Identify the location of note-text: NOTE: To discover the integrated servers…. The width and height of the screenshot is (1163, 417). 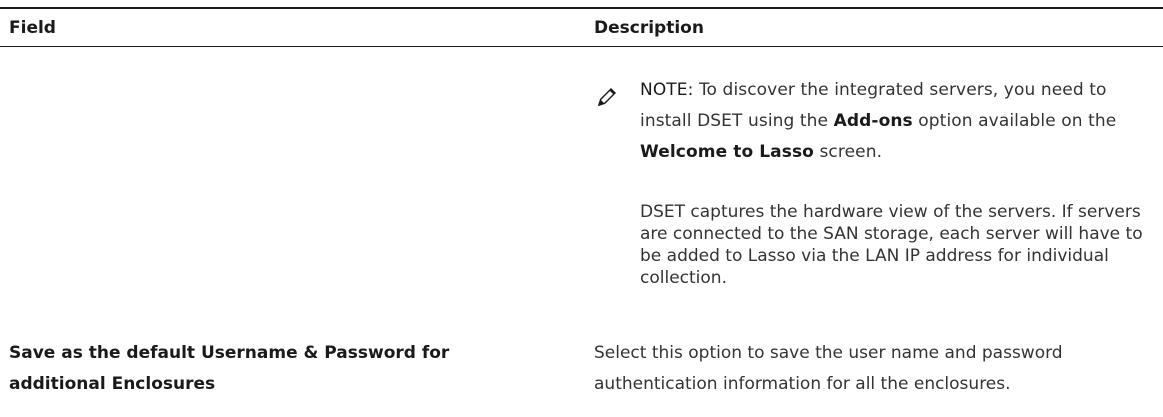
(900, 121).